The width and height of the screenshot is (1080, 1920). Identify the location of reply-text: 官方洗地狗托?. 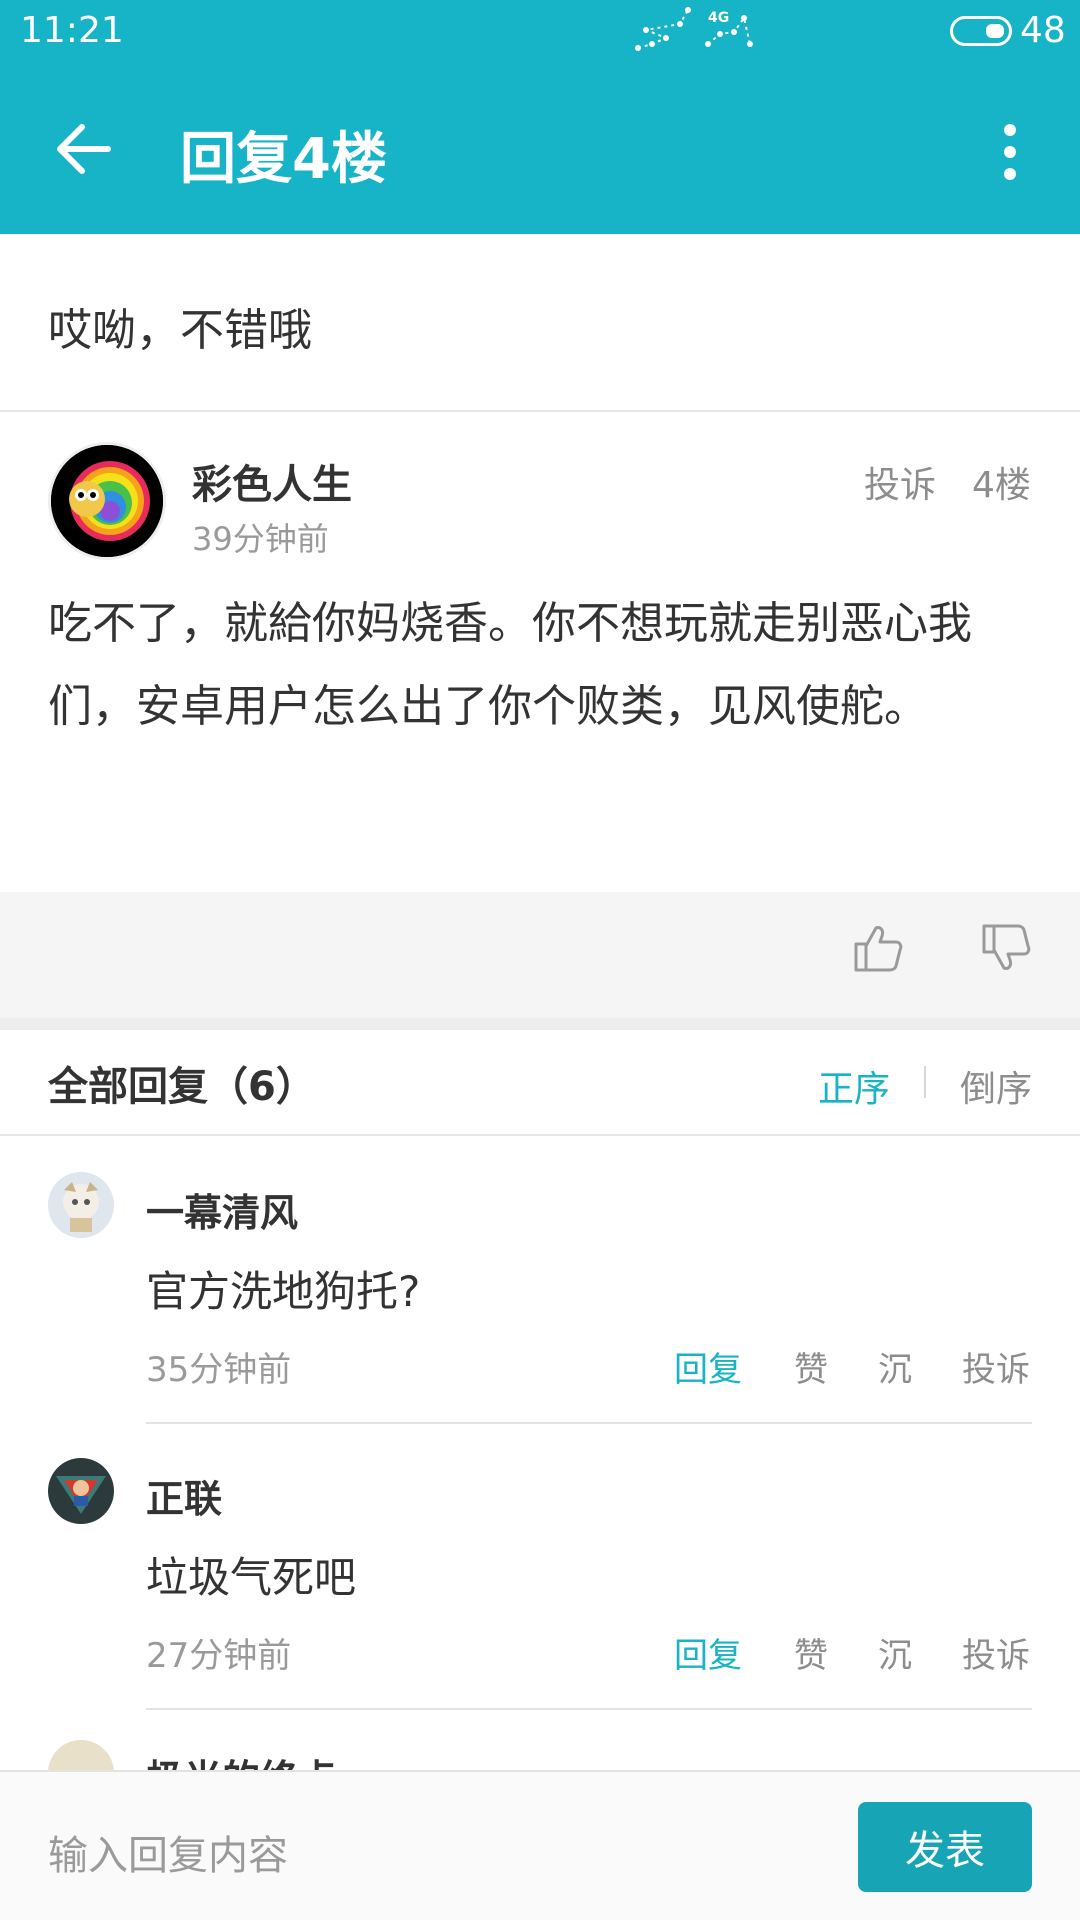
(283, 1291).